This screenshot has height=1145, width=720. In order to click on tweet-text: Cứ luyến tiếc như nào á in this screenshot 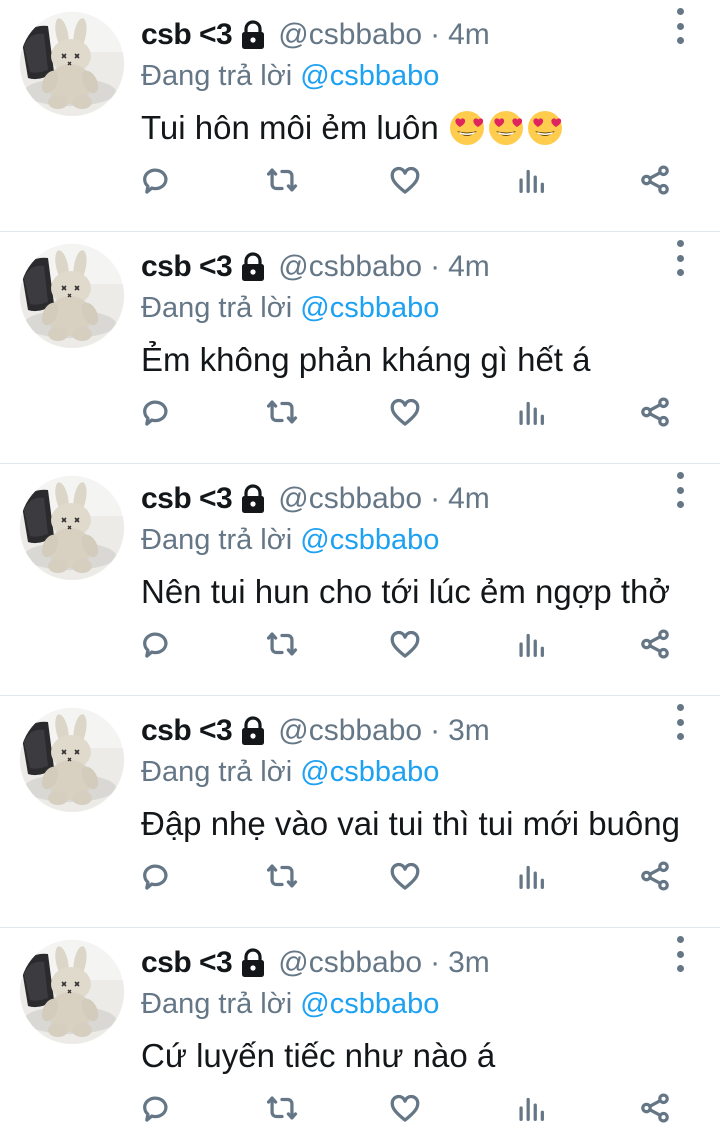, I will do `click(430, 1056)`.